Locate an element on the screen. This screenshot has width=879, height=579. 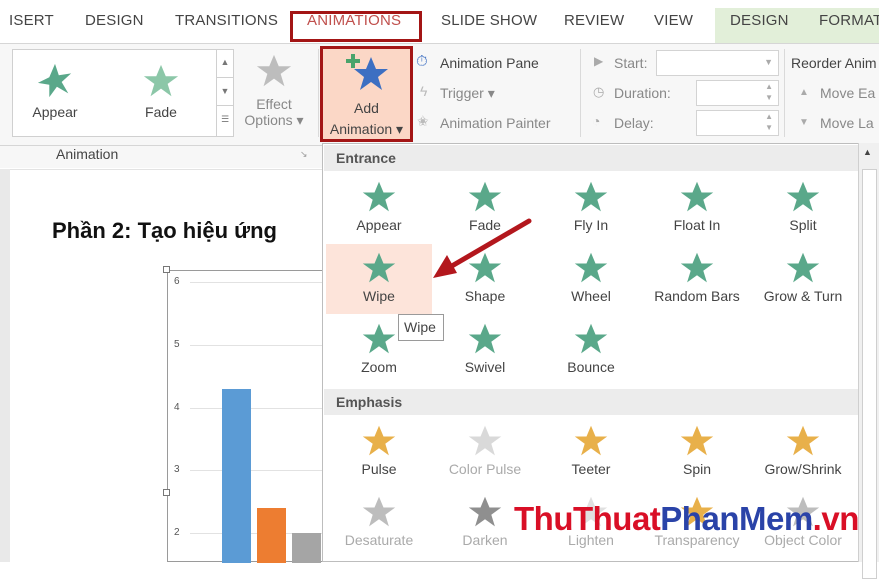
entrance-item-grow-turn: Grow & Turn is located at coordinates (803, 279).